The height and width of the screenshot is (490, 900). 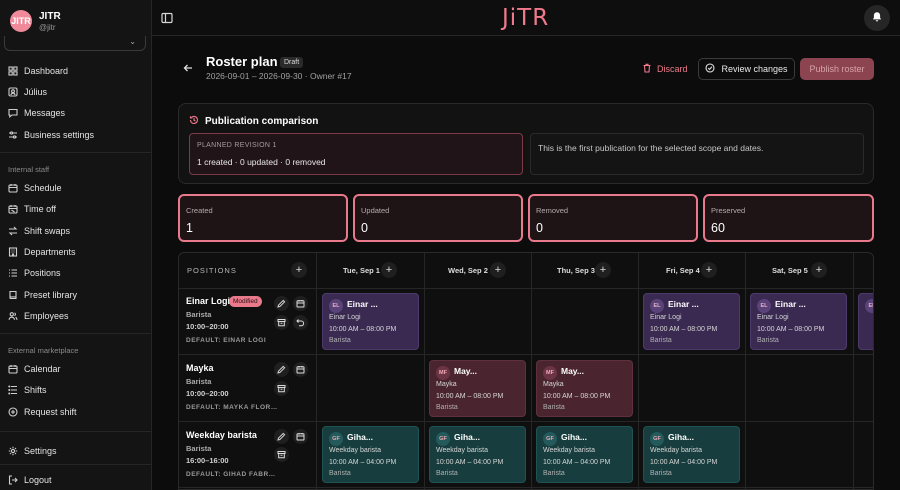 What do you see at coordinates (35, 21) in the screenshot?
I see `account-switcher: JITR JITR @jitr` at bounding box center [35, 21].